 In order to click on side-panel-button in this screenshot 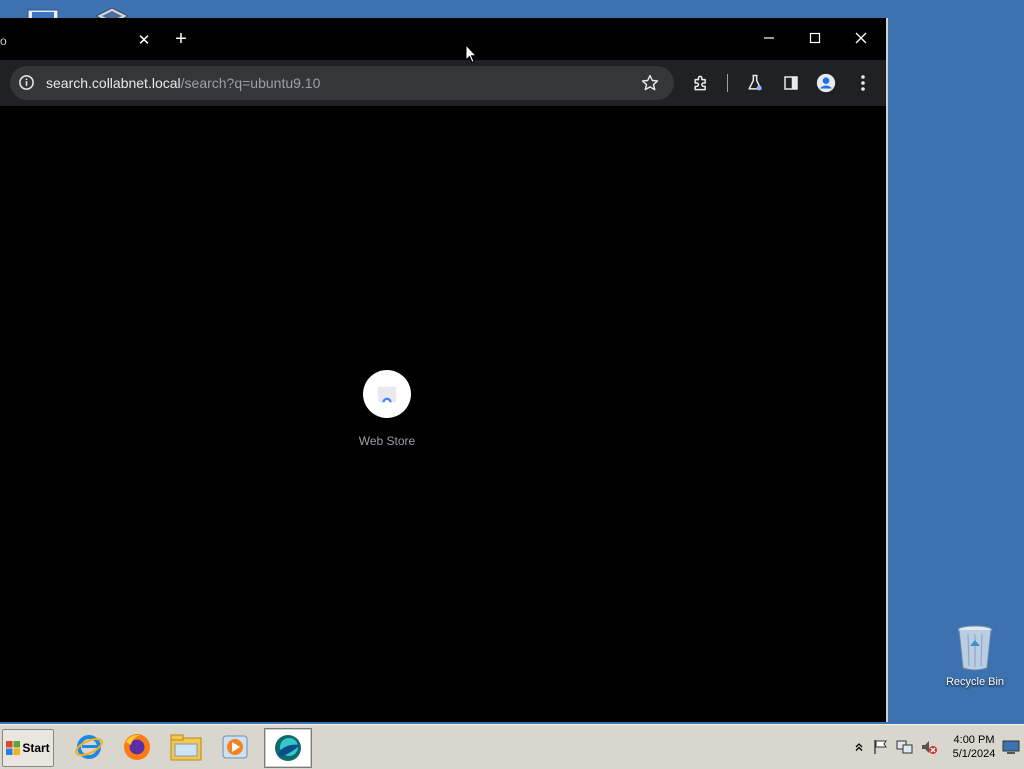, I will do `click(791, 83)`.